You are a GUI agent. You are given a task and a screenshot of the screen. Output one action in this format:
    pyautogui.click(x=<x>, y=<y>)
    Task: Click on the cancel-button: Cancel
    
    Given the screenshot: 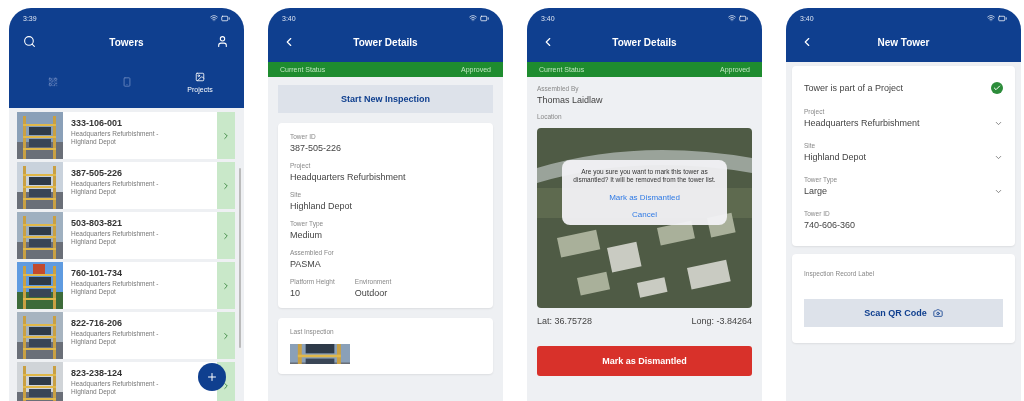 What is the action you would take?
    pyautogui.click(x=644, y=214)
    